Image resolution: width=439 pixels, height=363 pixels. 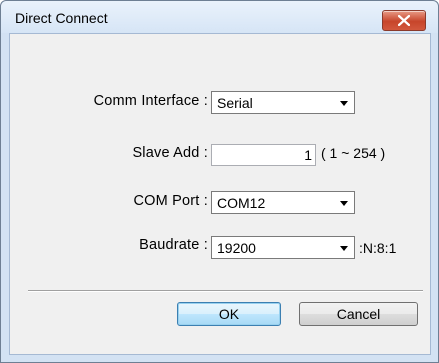 I want to click on slave-add-label: Slave Add :, so click(x=170, y=153).